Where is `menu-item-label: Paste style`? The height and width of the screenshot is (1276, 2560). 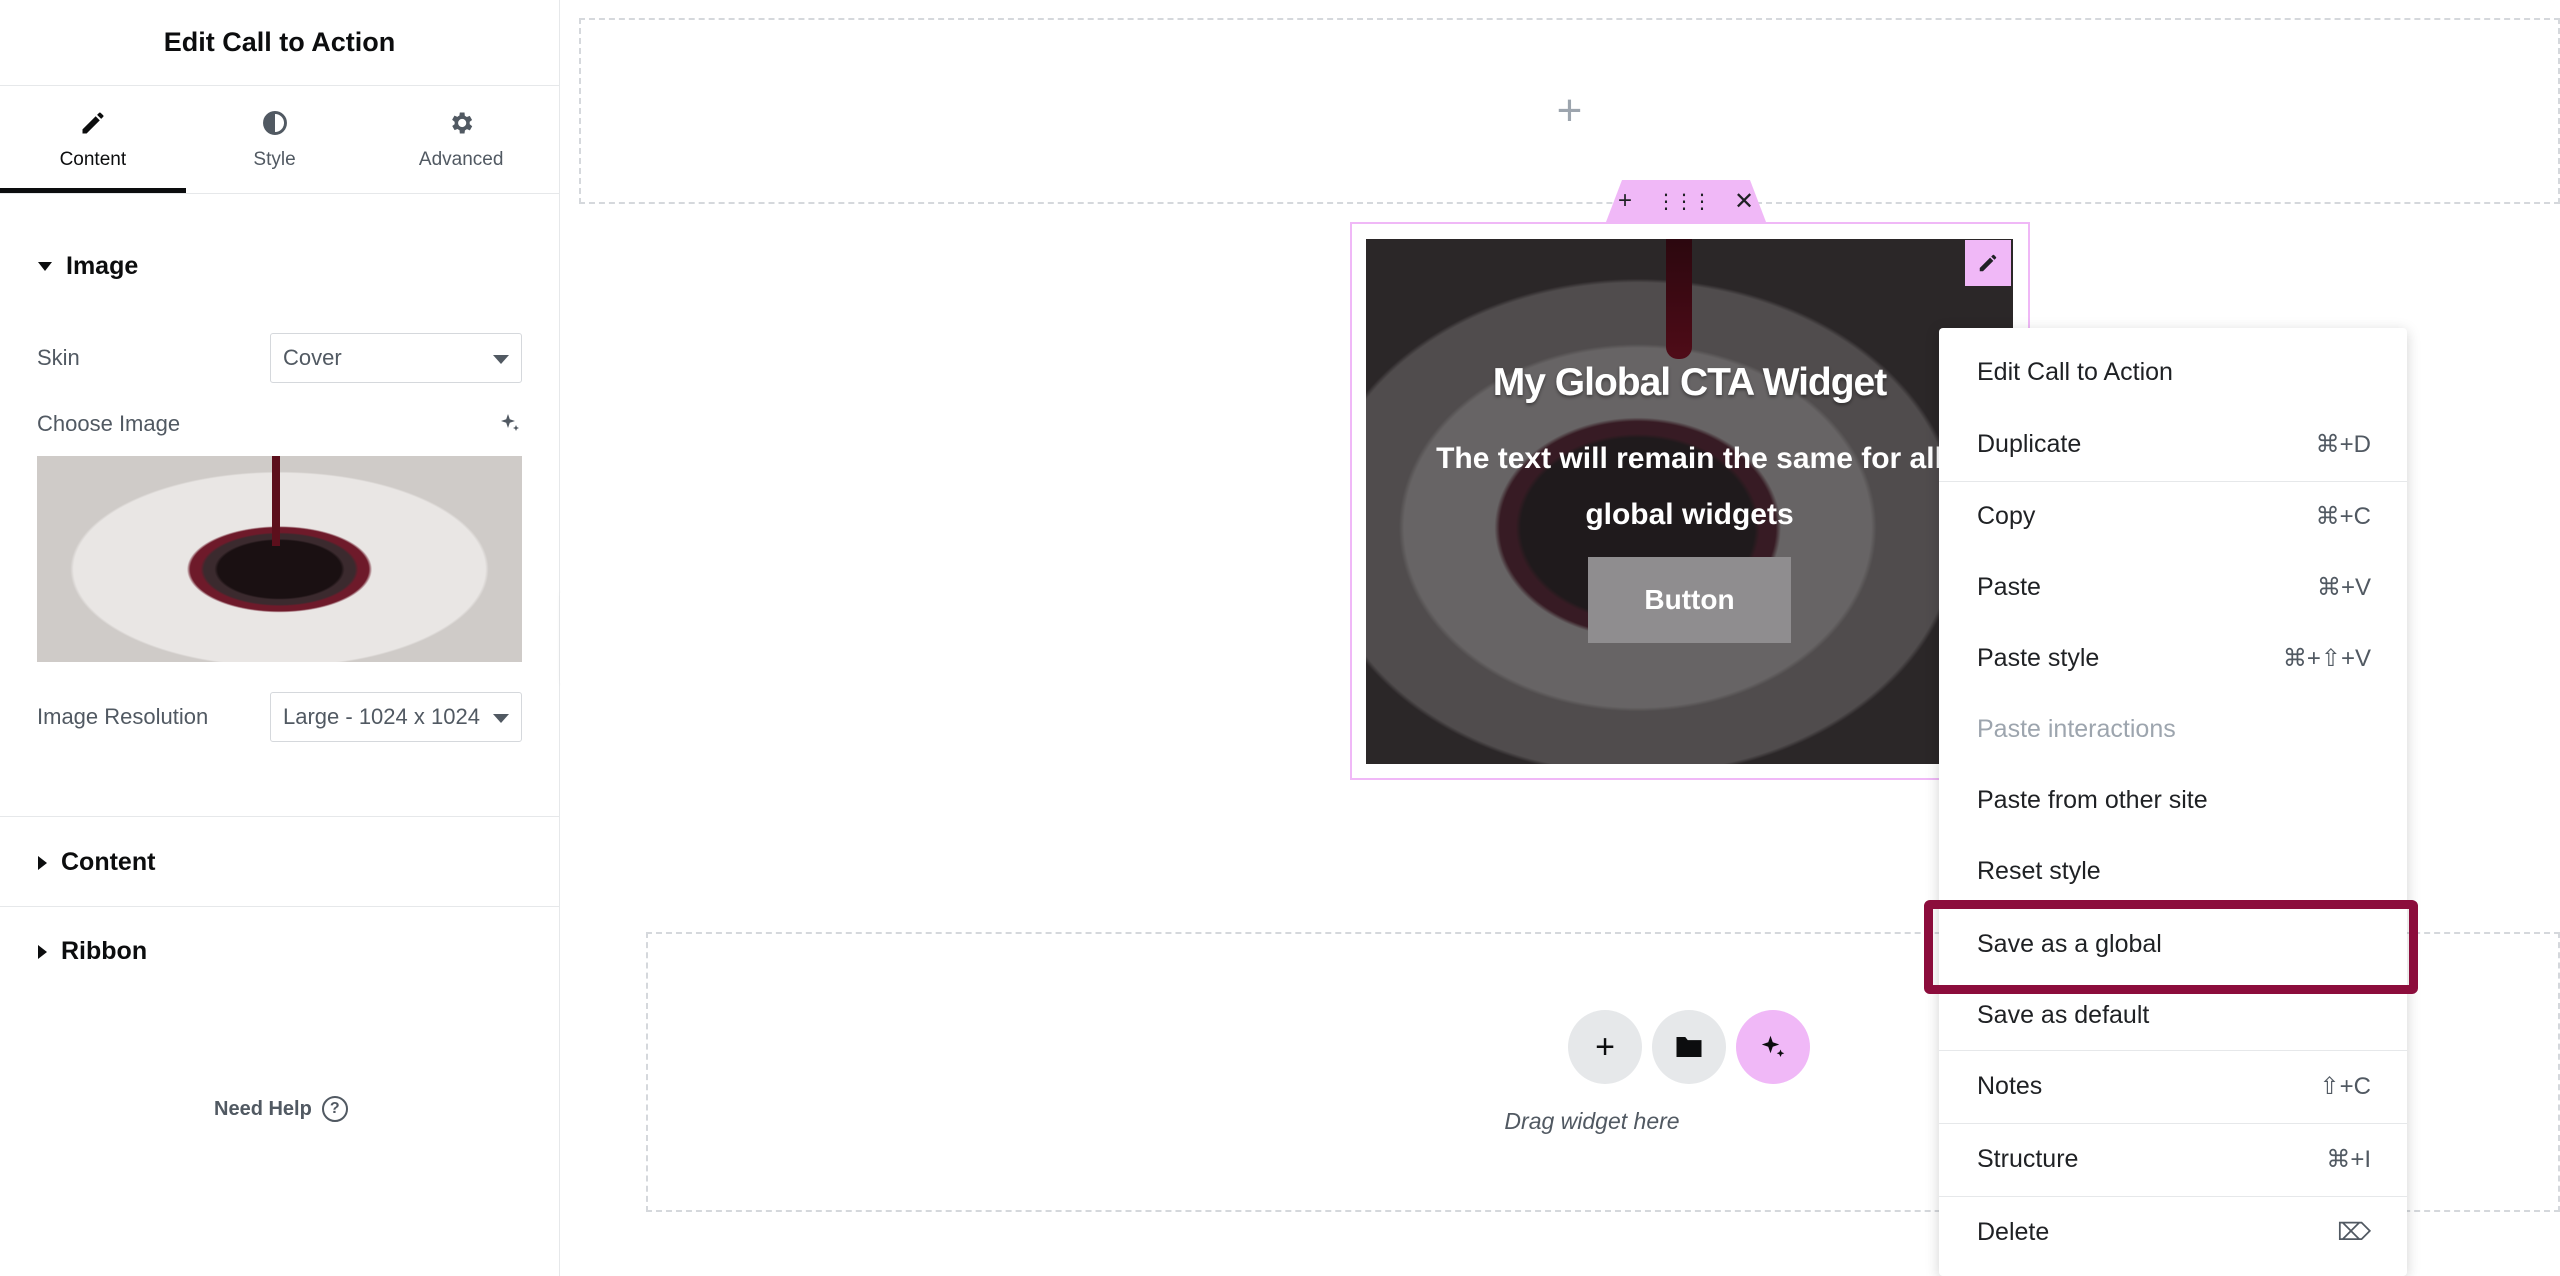 menu-item-label: Paste style is located at coordinates (2038, 657).